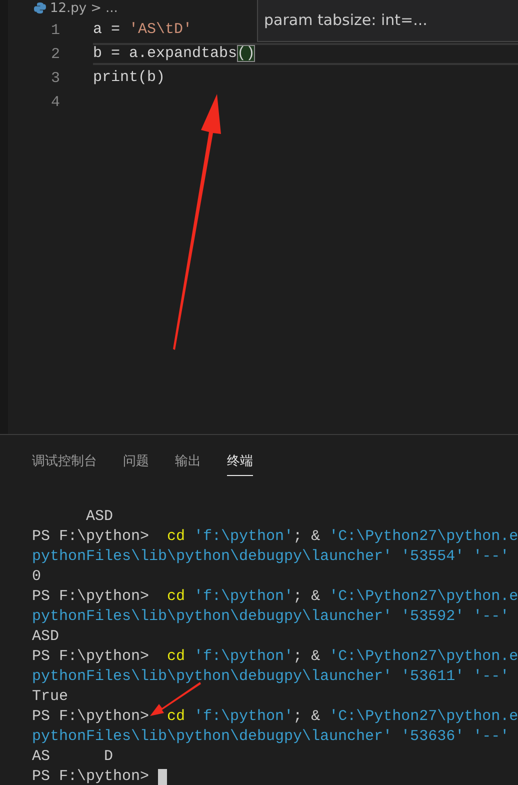 This screenshot has height=785, width=518. What do you see at coordinates (188, 461) in the screenshot?
I see `panel-tab: 输出` at bounding box center [188, 461].